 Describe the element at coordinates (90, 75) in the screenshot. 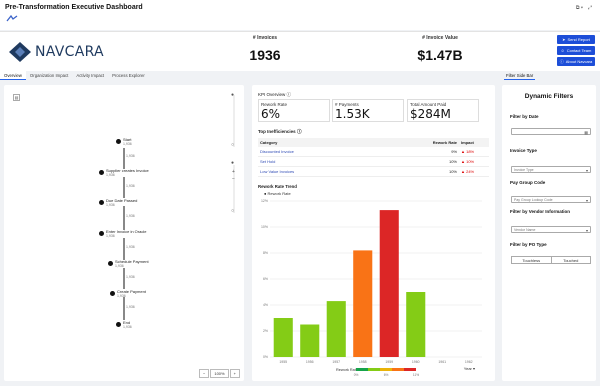

I see `tab-activity-impact: Activity Impact` at that location.